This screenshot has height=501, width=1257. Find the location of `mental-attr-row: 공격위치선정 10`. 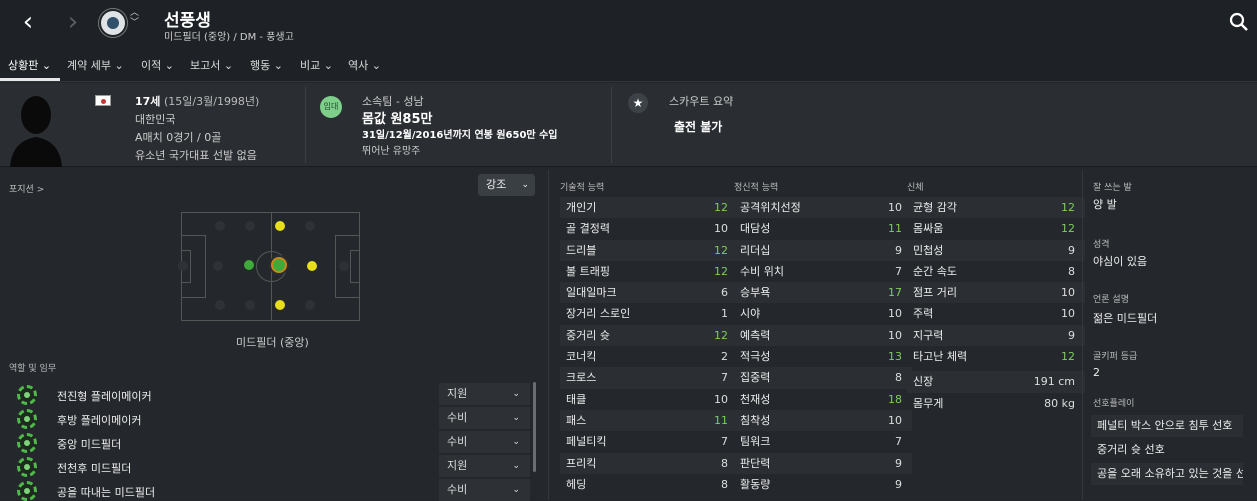

mental-attr-row: 공격위치선정 10 is located at coordinates (823, 208).